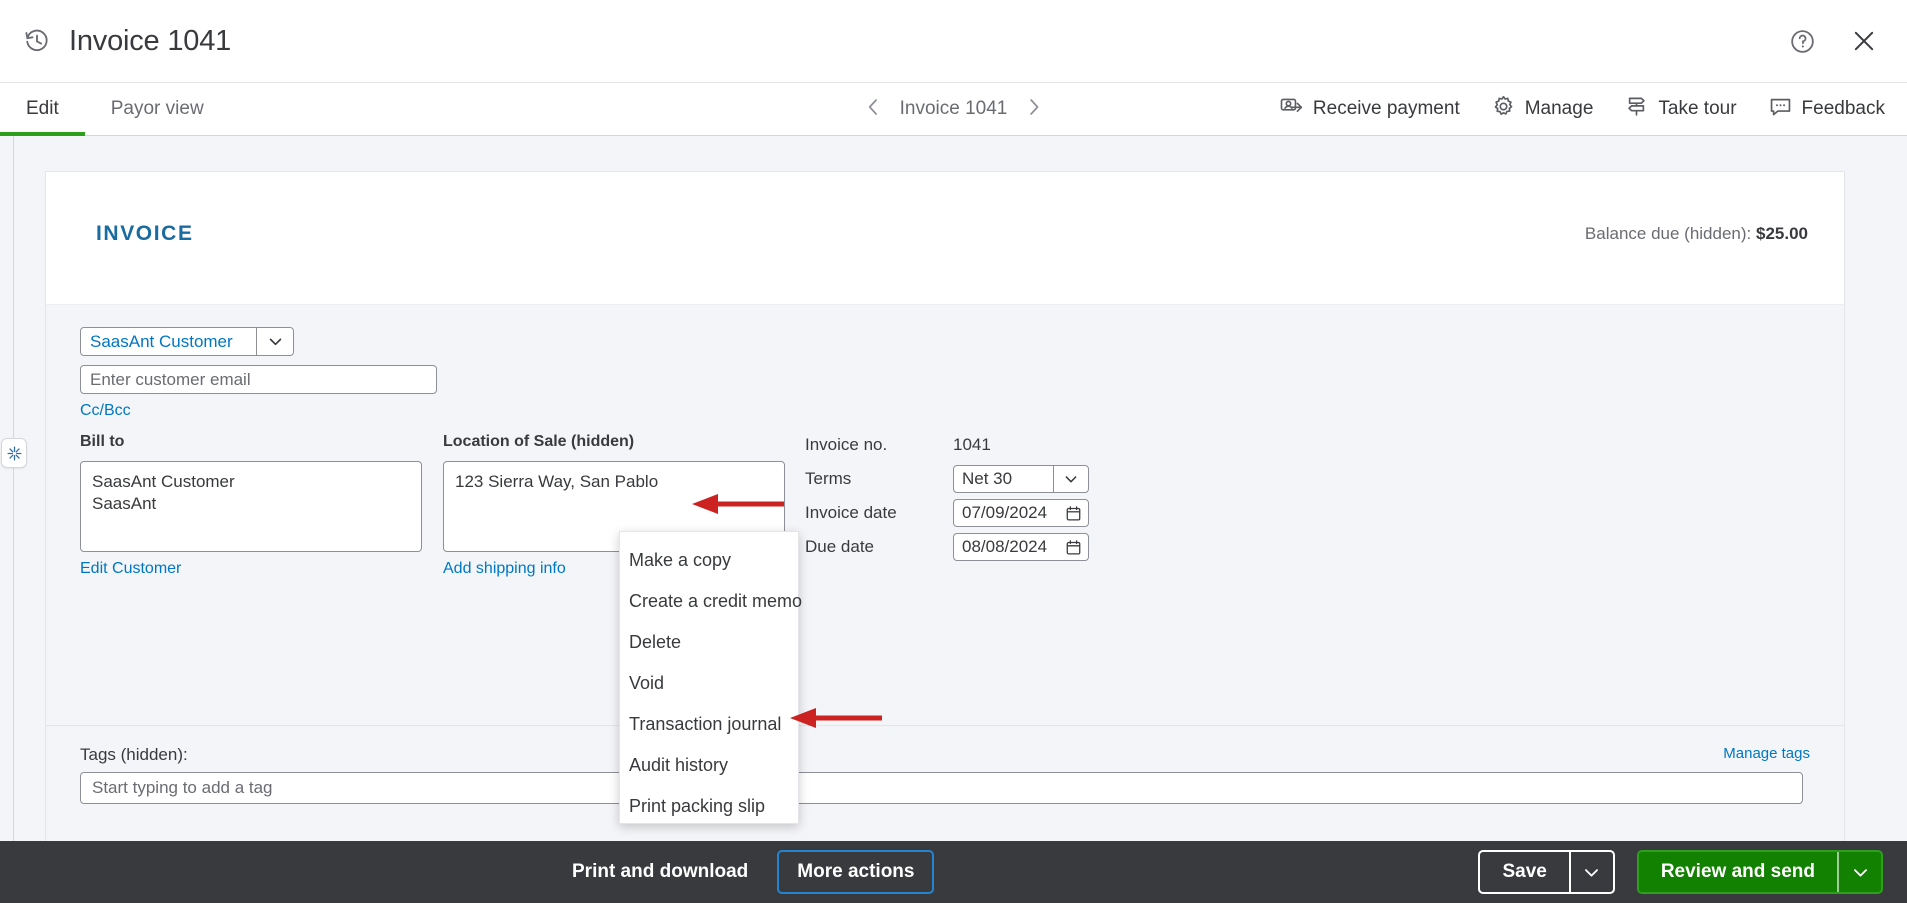 Image resolution: width=1907 pixels, height=903 pixels. What do you see at coordinates (539, 441) in the screenshot?
I see `location-of-sale-label: Location of Sale (hidden)` at bounding box center [539, 441].